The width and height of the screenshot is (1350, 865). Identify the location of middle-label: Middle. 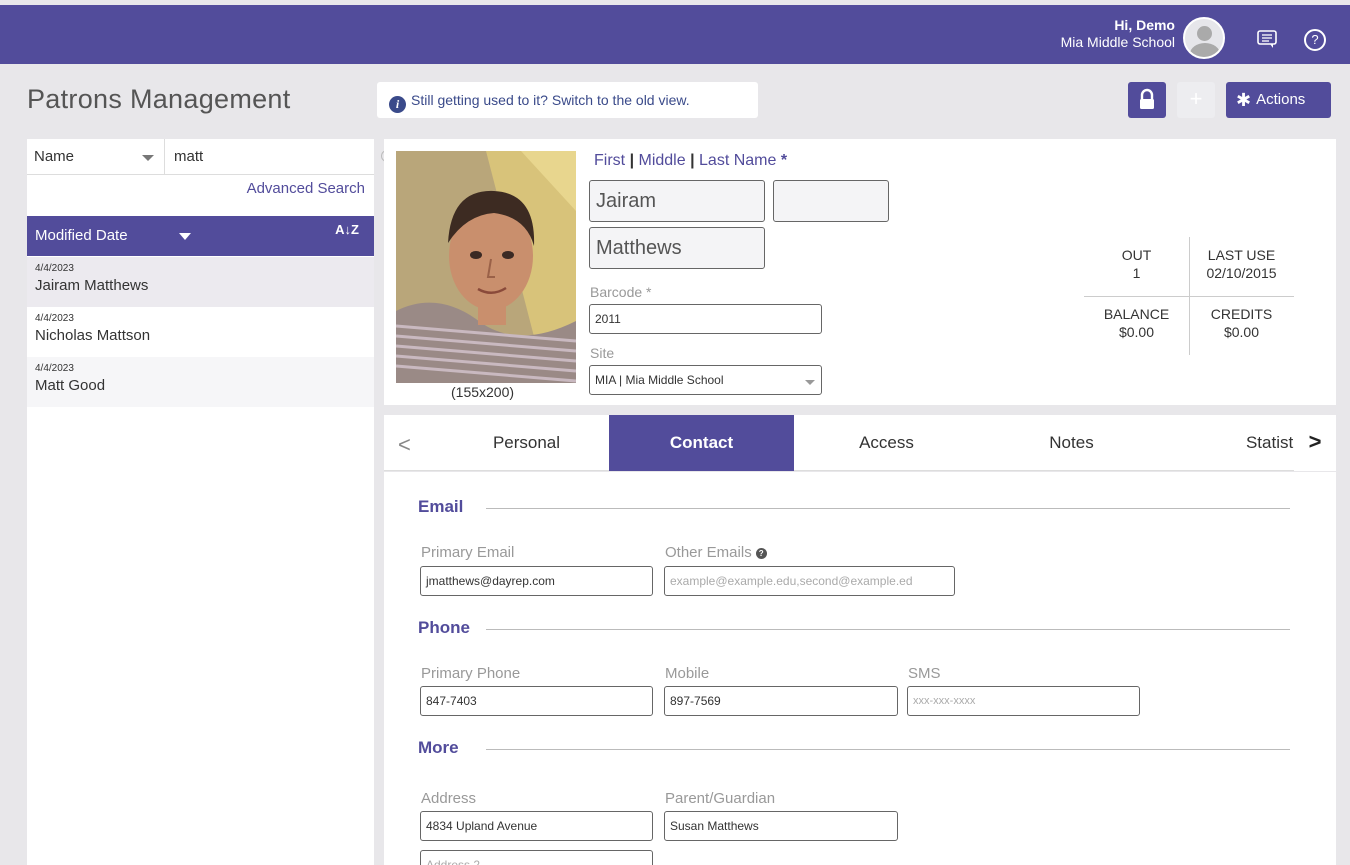
(662, 160).